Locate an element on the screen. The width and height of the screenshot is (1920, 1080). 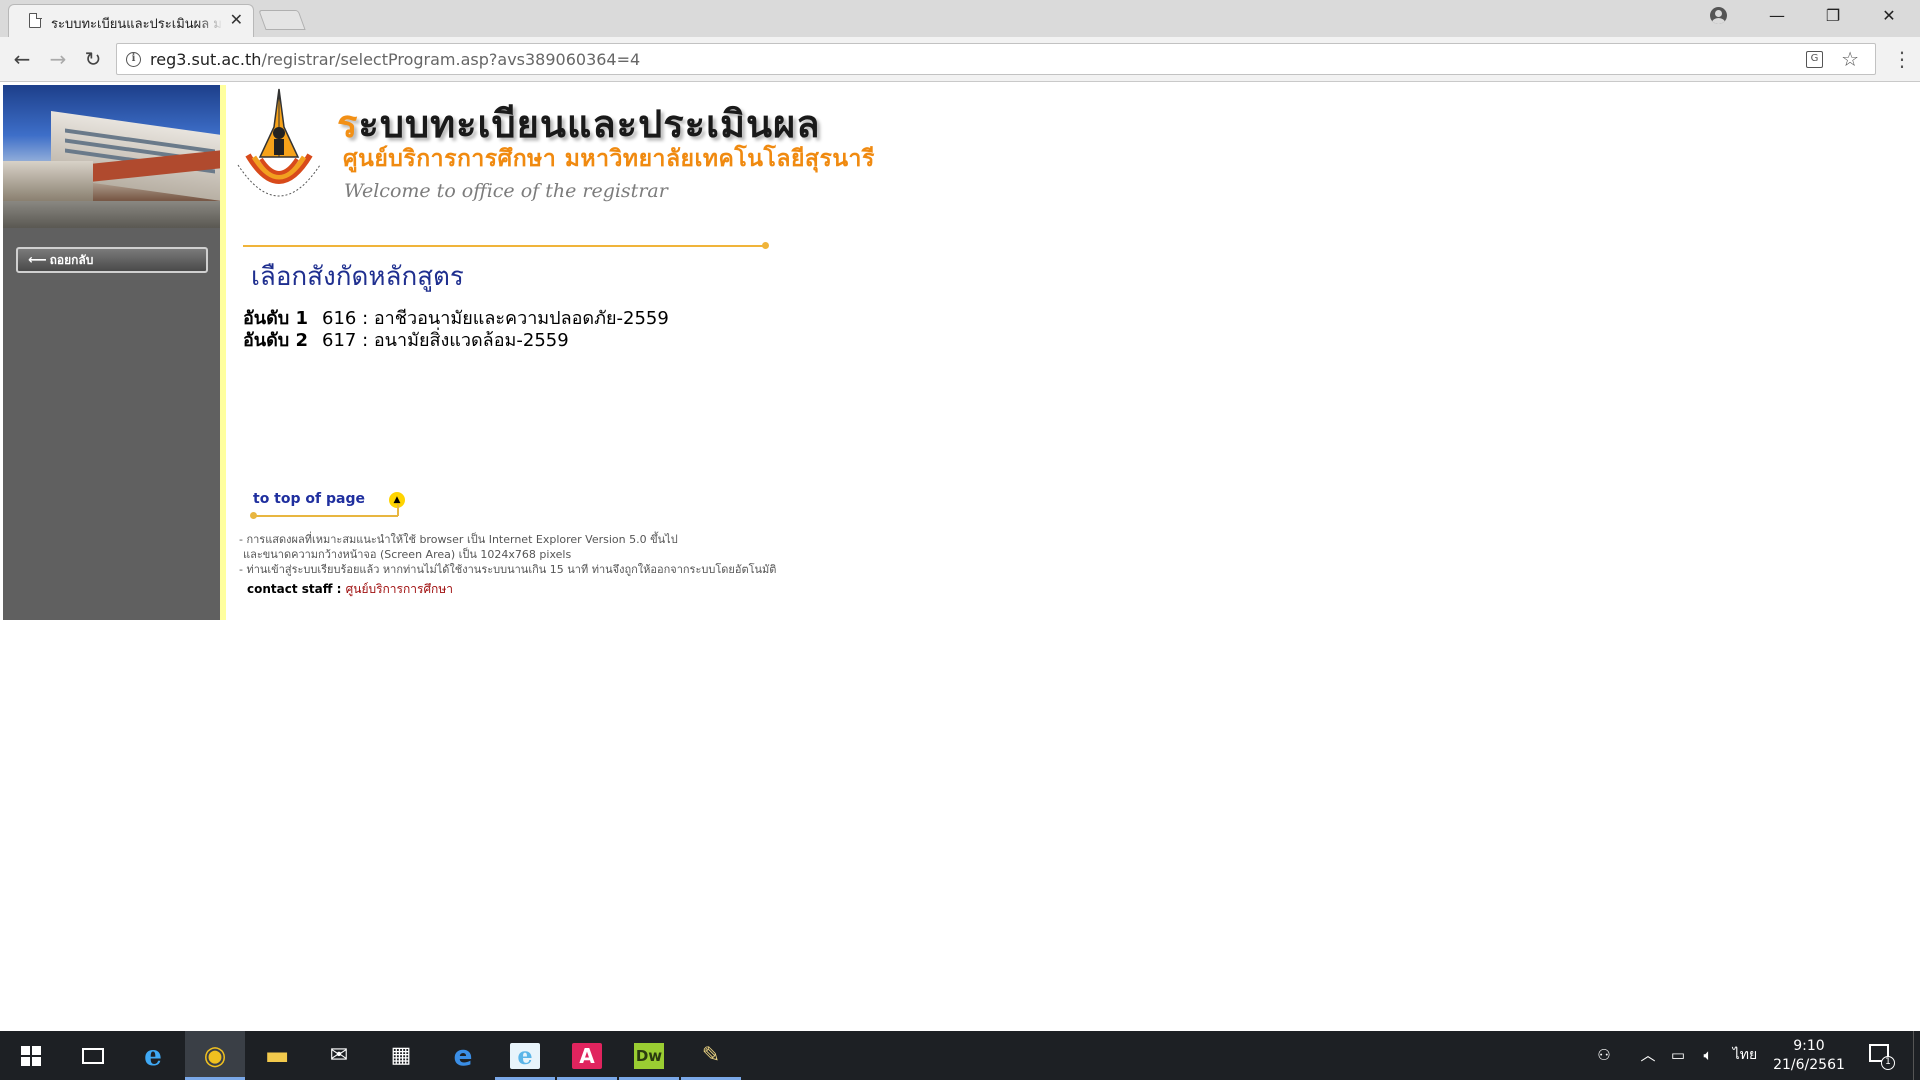
page-title: เลือกสังกัดหลักสูตร is located at coordinates (357, 277).